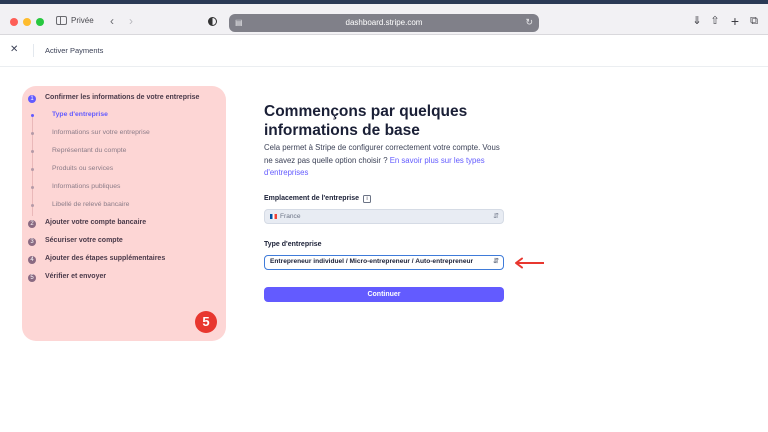  I want to click on country-select: France ⇵, so click(384, 216).